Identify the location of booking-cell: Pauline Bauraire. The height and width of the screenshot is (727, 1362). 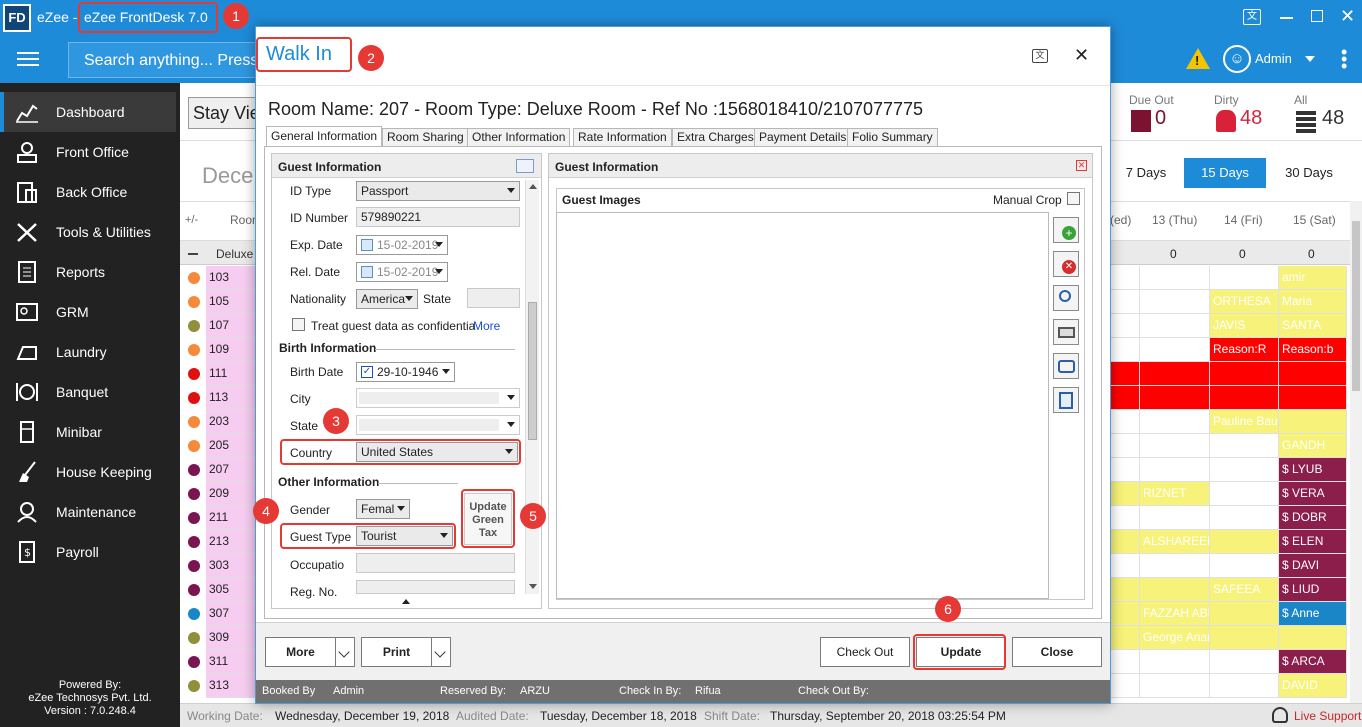
(1244, 422).